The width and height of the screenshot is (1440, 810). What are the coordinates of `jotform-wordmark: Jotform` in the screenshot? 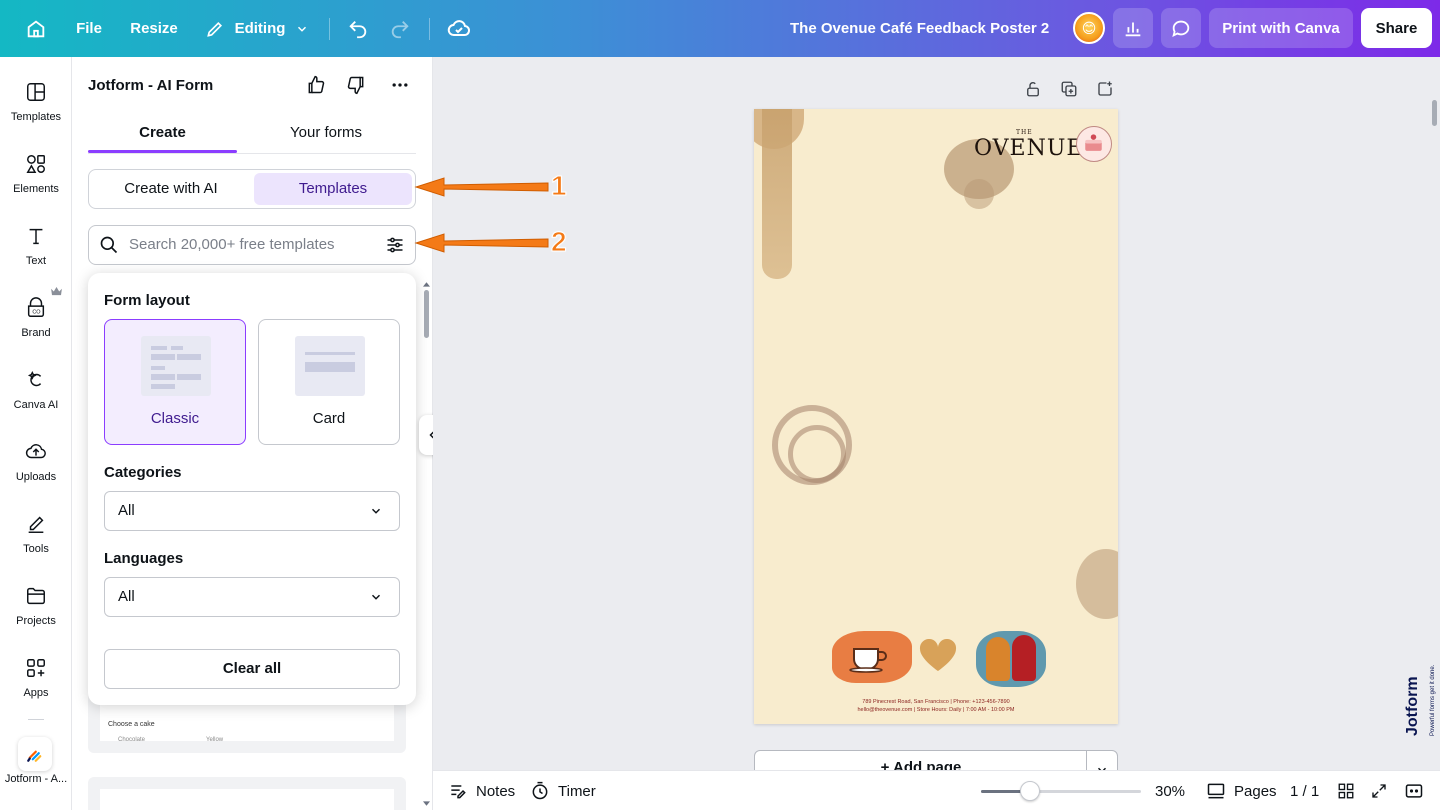 It's located at (1412, 706).